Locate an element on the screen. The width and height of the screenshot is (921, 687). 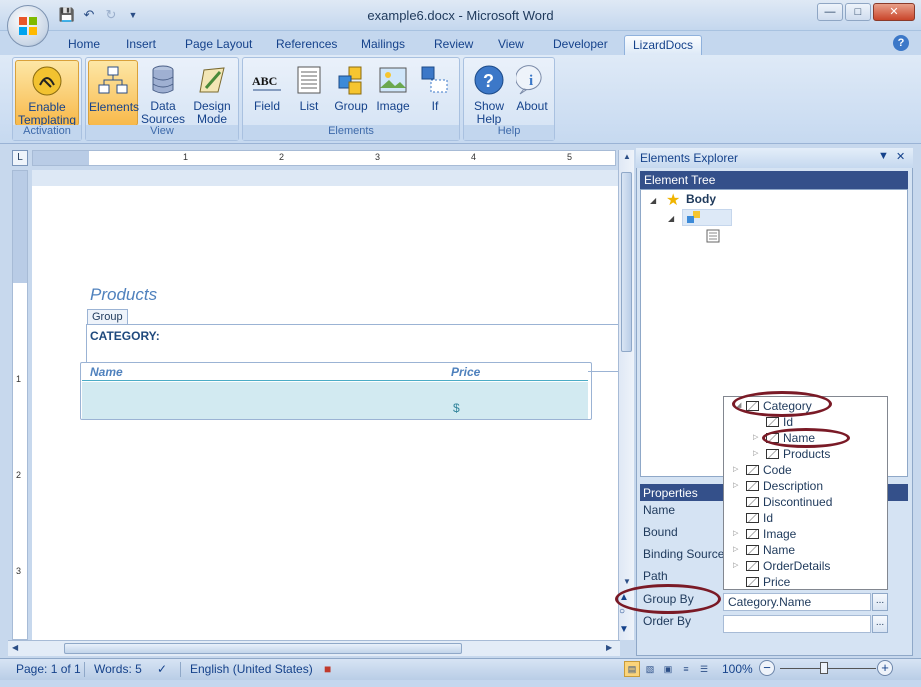
draft-view-icon: ☰ is located at coordinates (704, 669).